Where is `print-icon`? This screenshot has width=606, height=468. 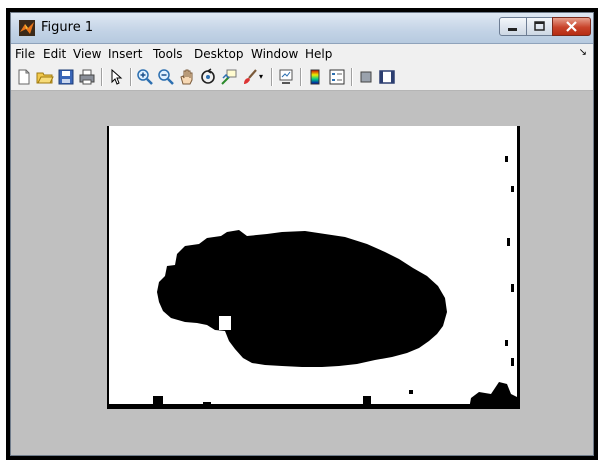 print-icon is located at coordinates (87, 77).